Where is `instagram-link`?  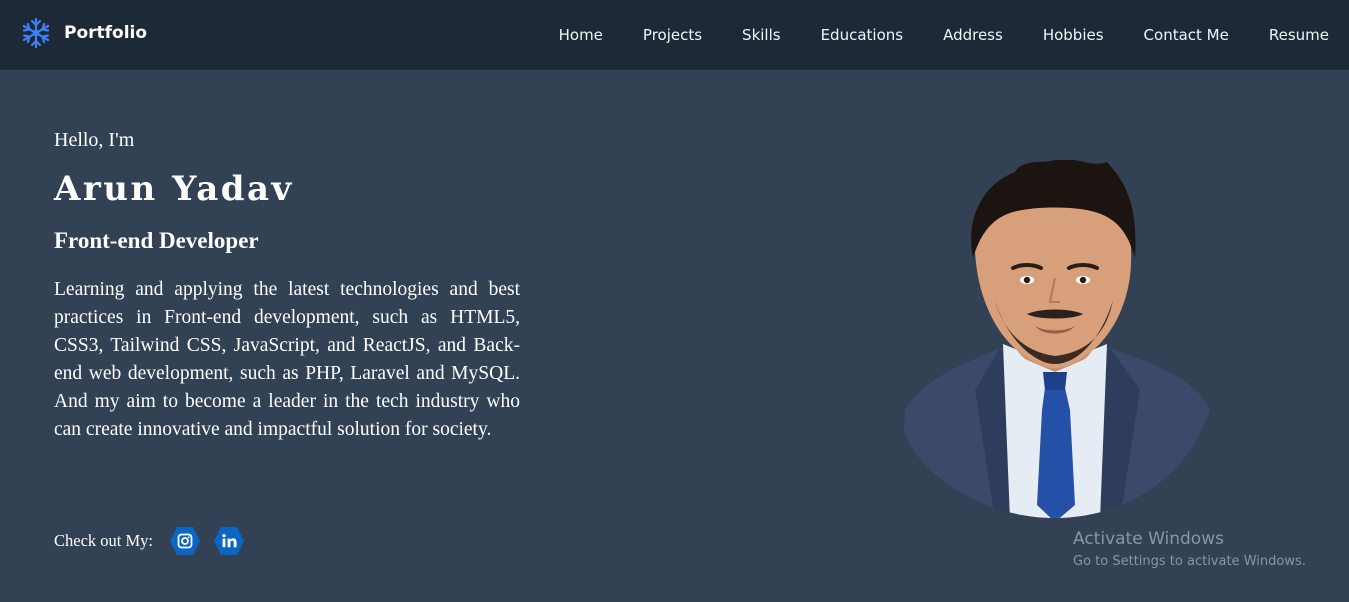 instagram-link is located at coordinates (191, 541).